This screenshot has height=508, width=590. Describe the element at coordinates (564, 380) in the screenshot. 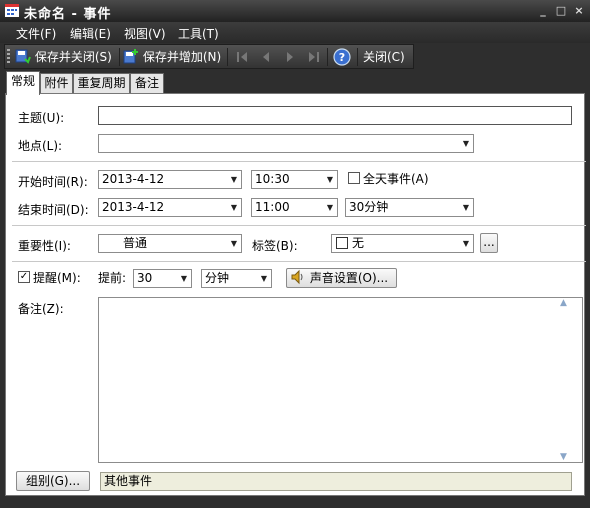

I see `notes-scrollbar: ▲ ▼` at that location.